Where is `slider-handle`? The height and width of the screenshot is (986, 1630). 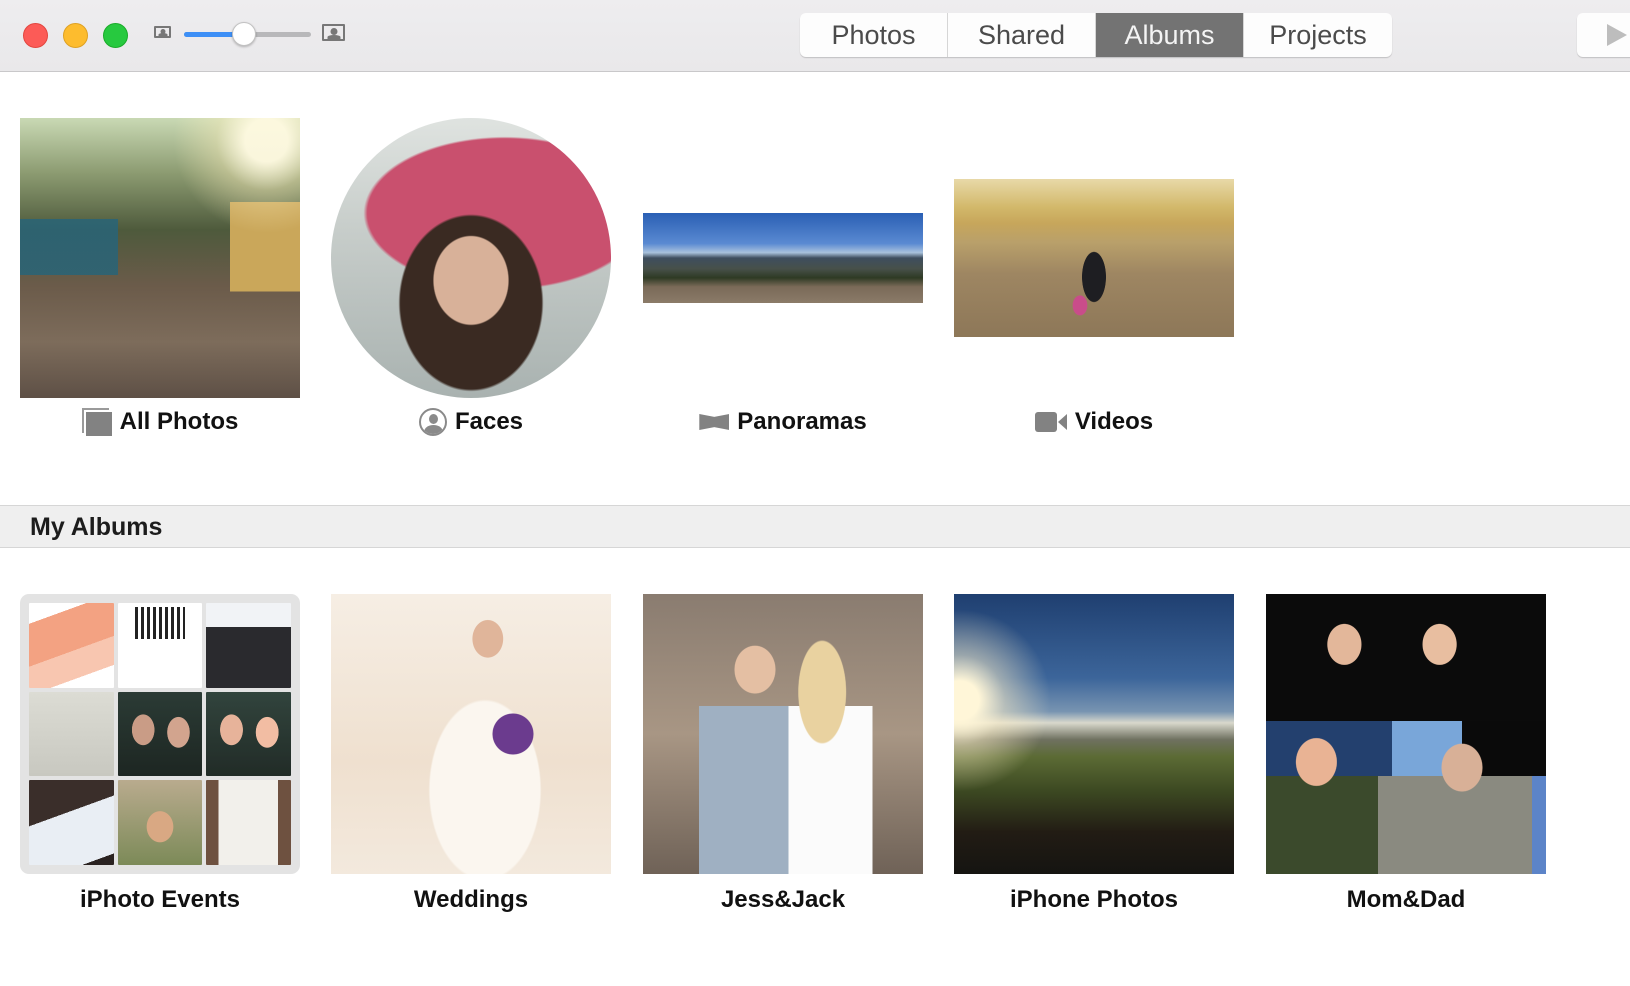 slider-handle is located at coordinates (243, 34).